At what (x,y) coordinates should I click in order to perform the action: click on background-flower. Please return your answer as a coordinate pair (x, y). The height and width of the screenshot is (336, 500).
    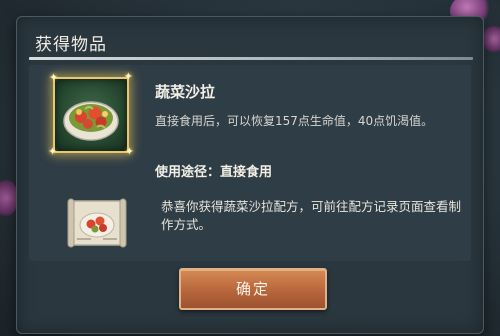
    Looking at the image, I should click on (491, 39).